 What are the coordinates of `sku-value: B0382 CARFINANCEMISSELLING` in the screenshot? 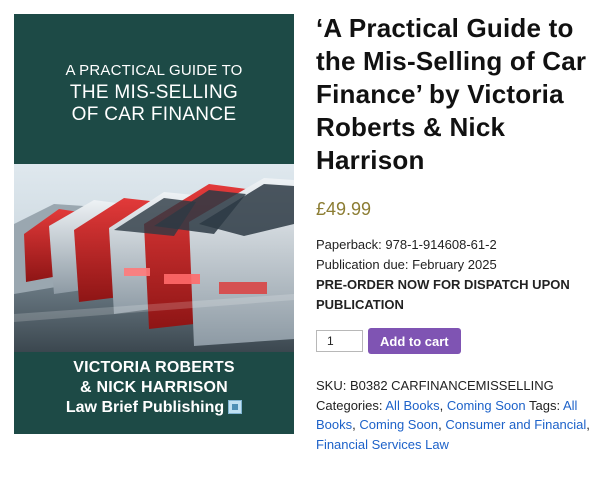 It's located at (451, 385).